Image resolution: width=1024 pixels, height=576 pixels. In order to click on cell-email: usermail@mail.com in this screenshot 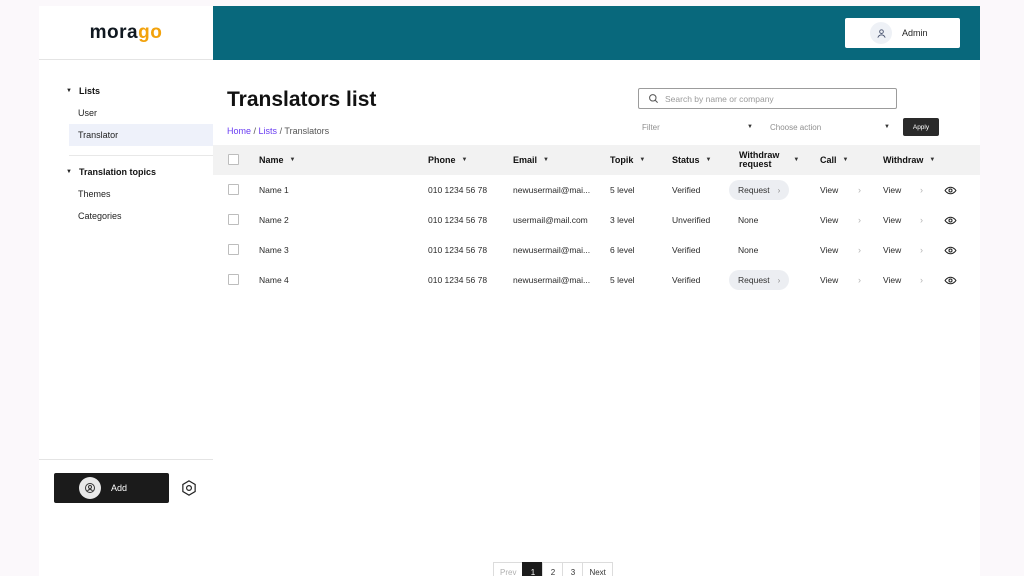, I will do `click(550, 220)`.